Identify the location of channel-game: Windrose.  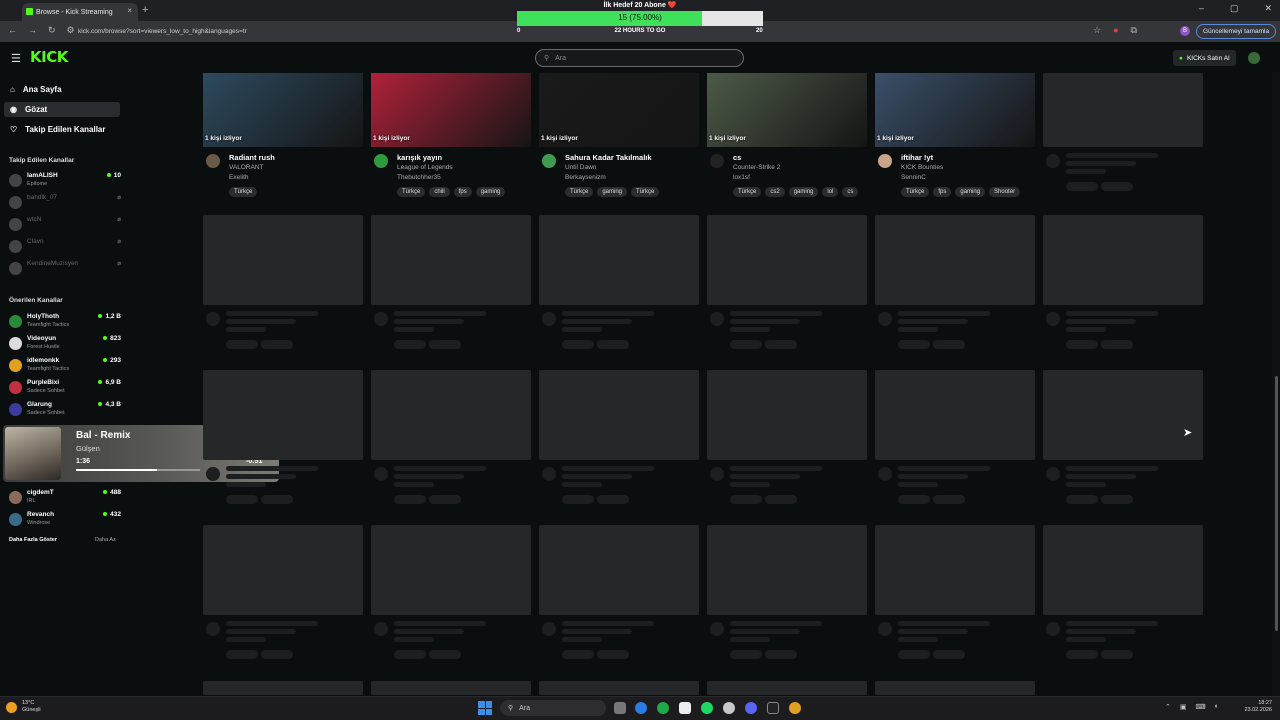
(39, 523).